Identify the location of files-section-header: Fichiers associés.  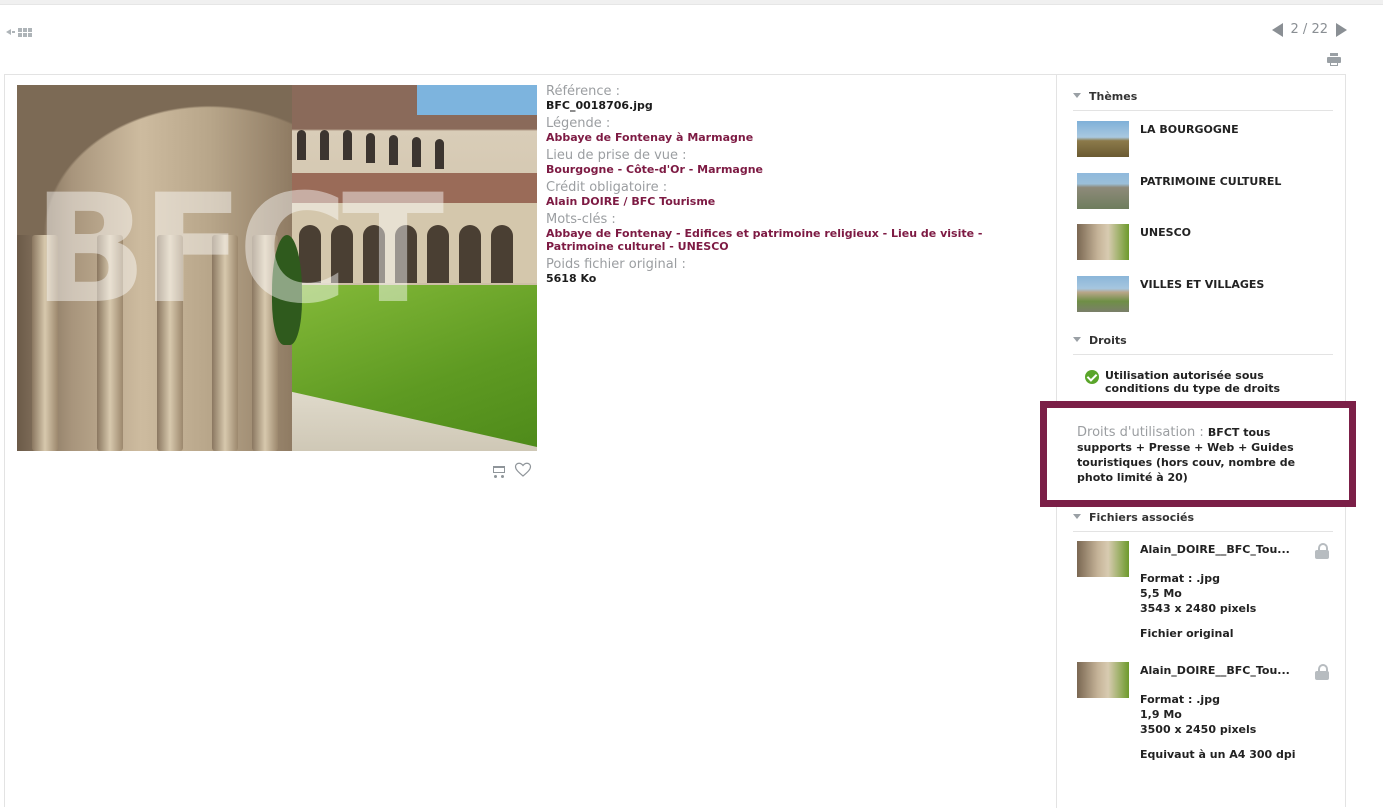
(1203, 521).